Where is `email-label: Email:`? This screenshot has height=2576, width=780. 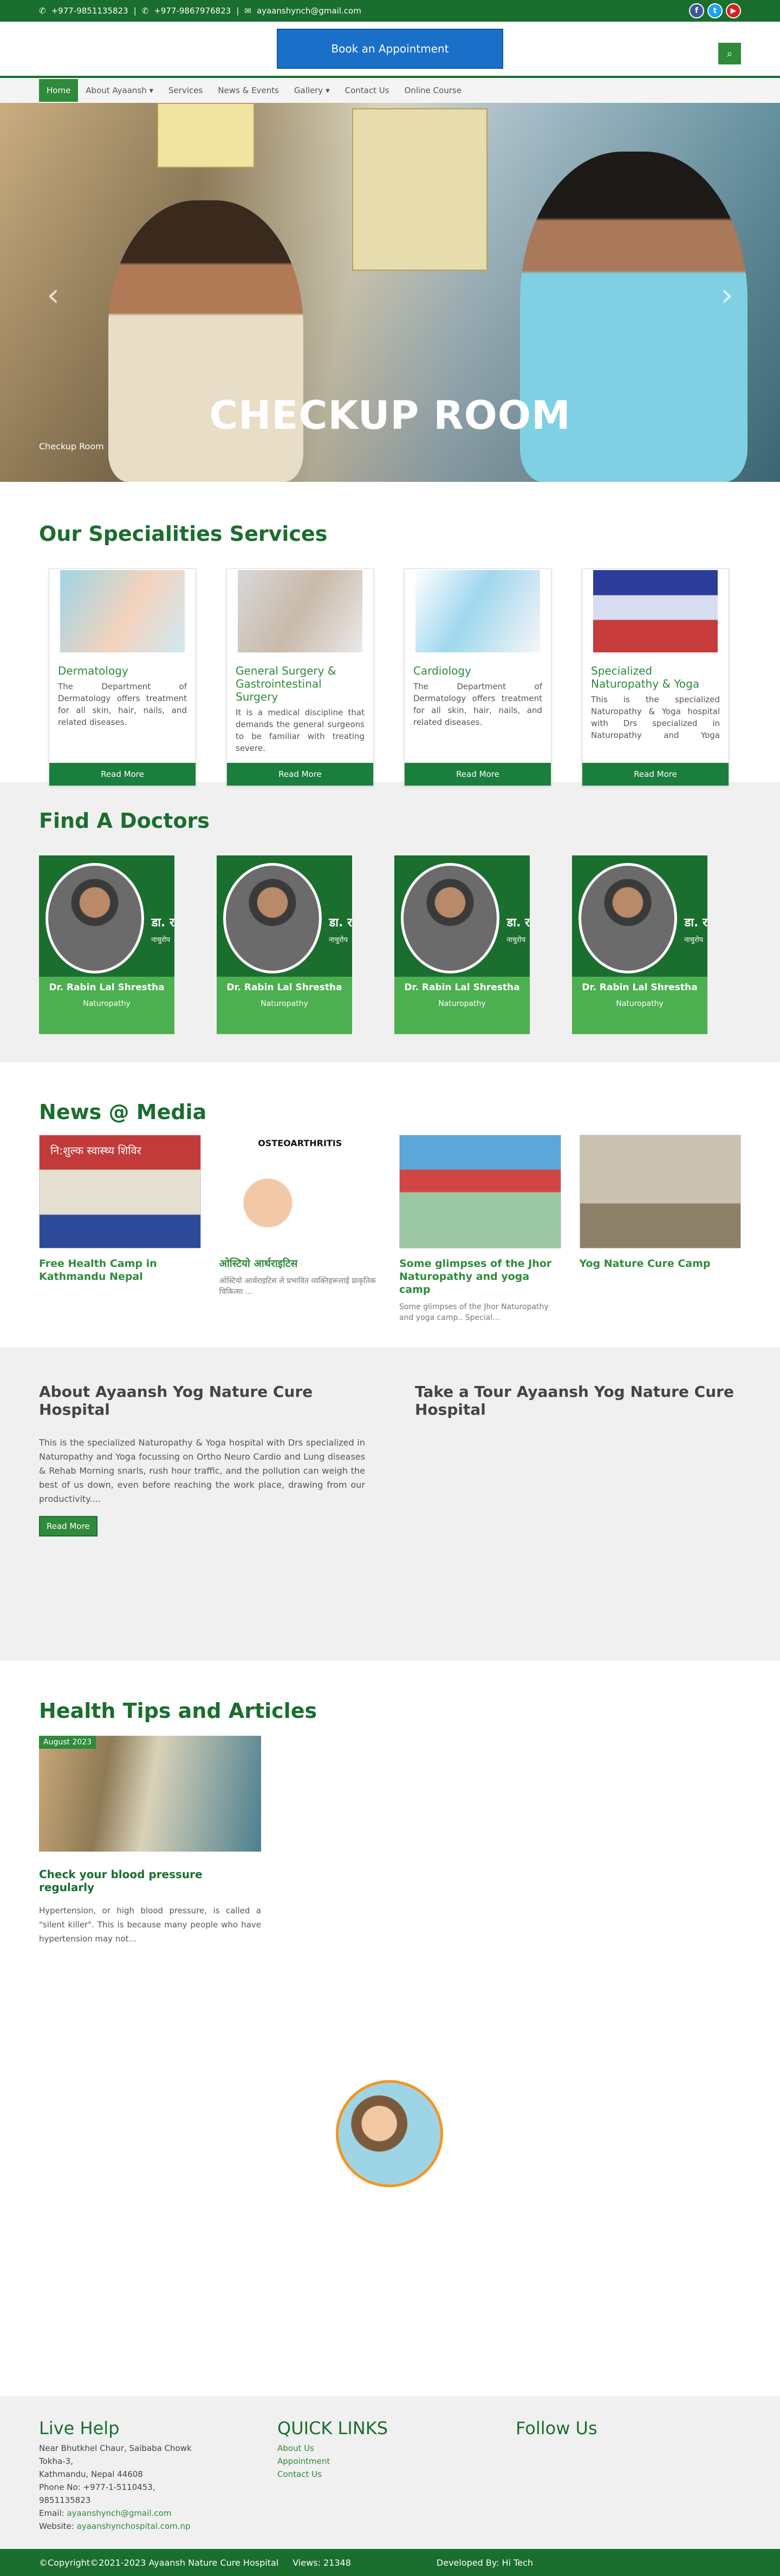
email-label: Email: is located at coordinates (51, 2513).